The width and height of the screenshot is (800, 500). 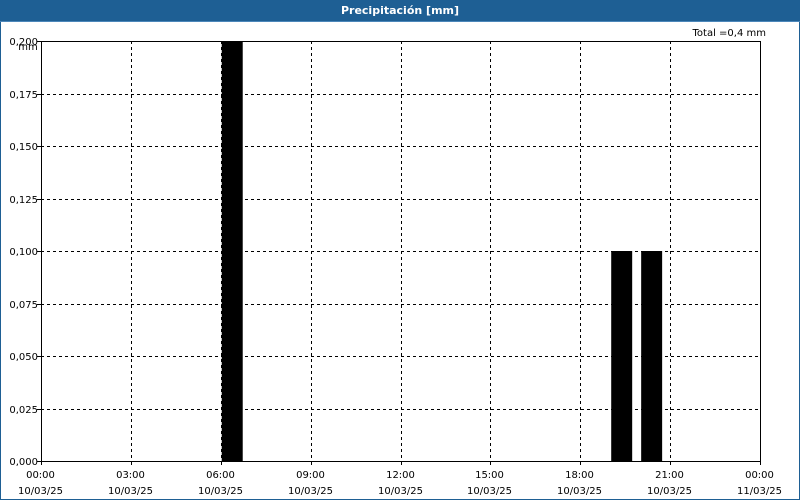 What do you see at coordinates (489, 475) in the screenshot?
I see `x-tick-time-label: 15:00` at bounding box center [489, 475].